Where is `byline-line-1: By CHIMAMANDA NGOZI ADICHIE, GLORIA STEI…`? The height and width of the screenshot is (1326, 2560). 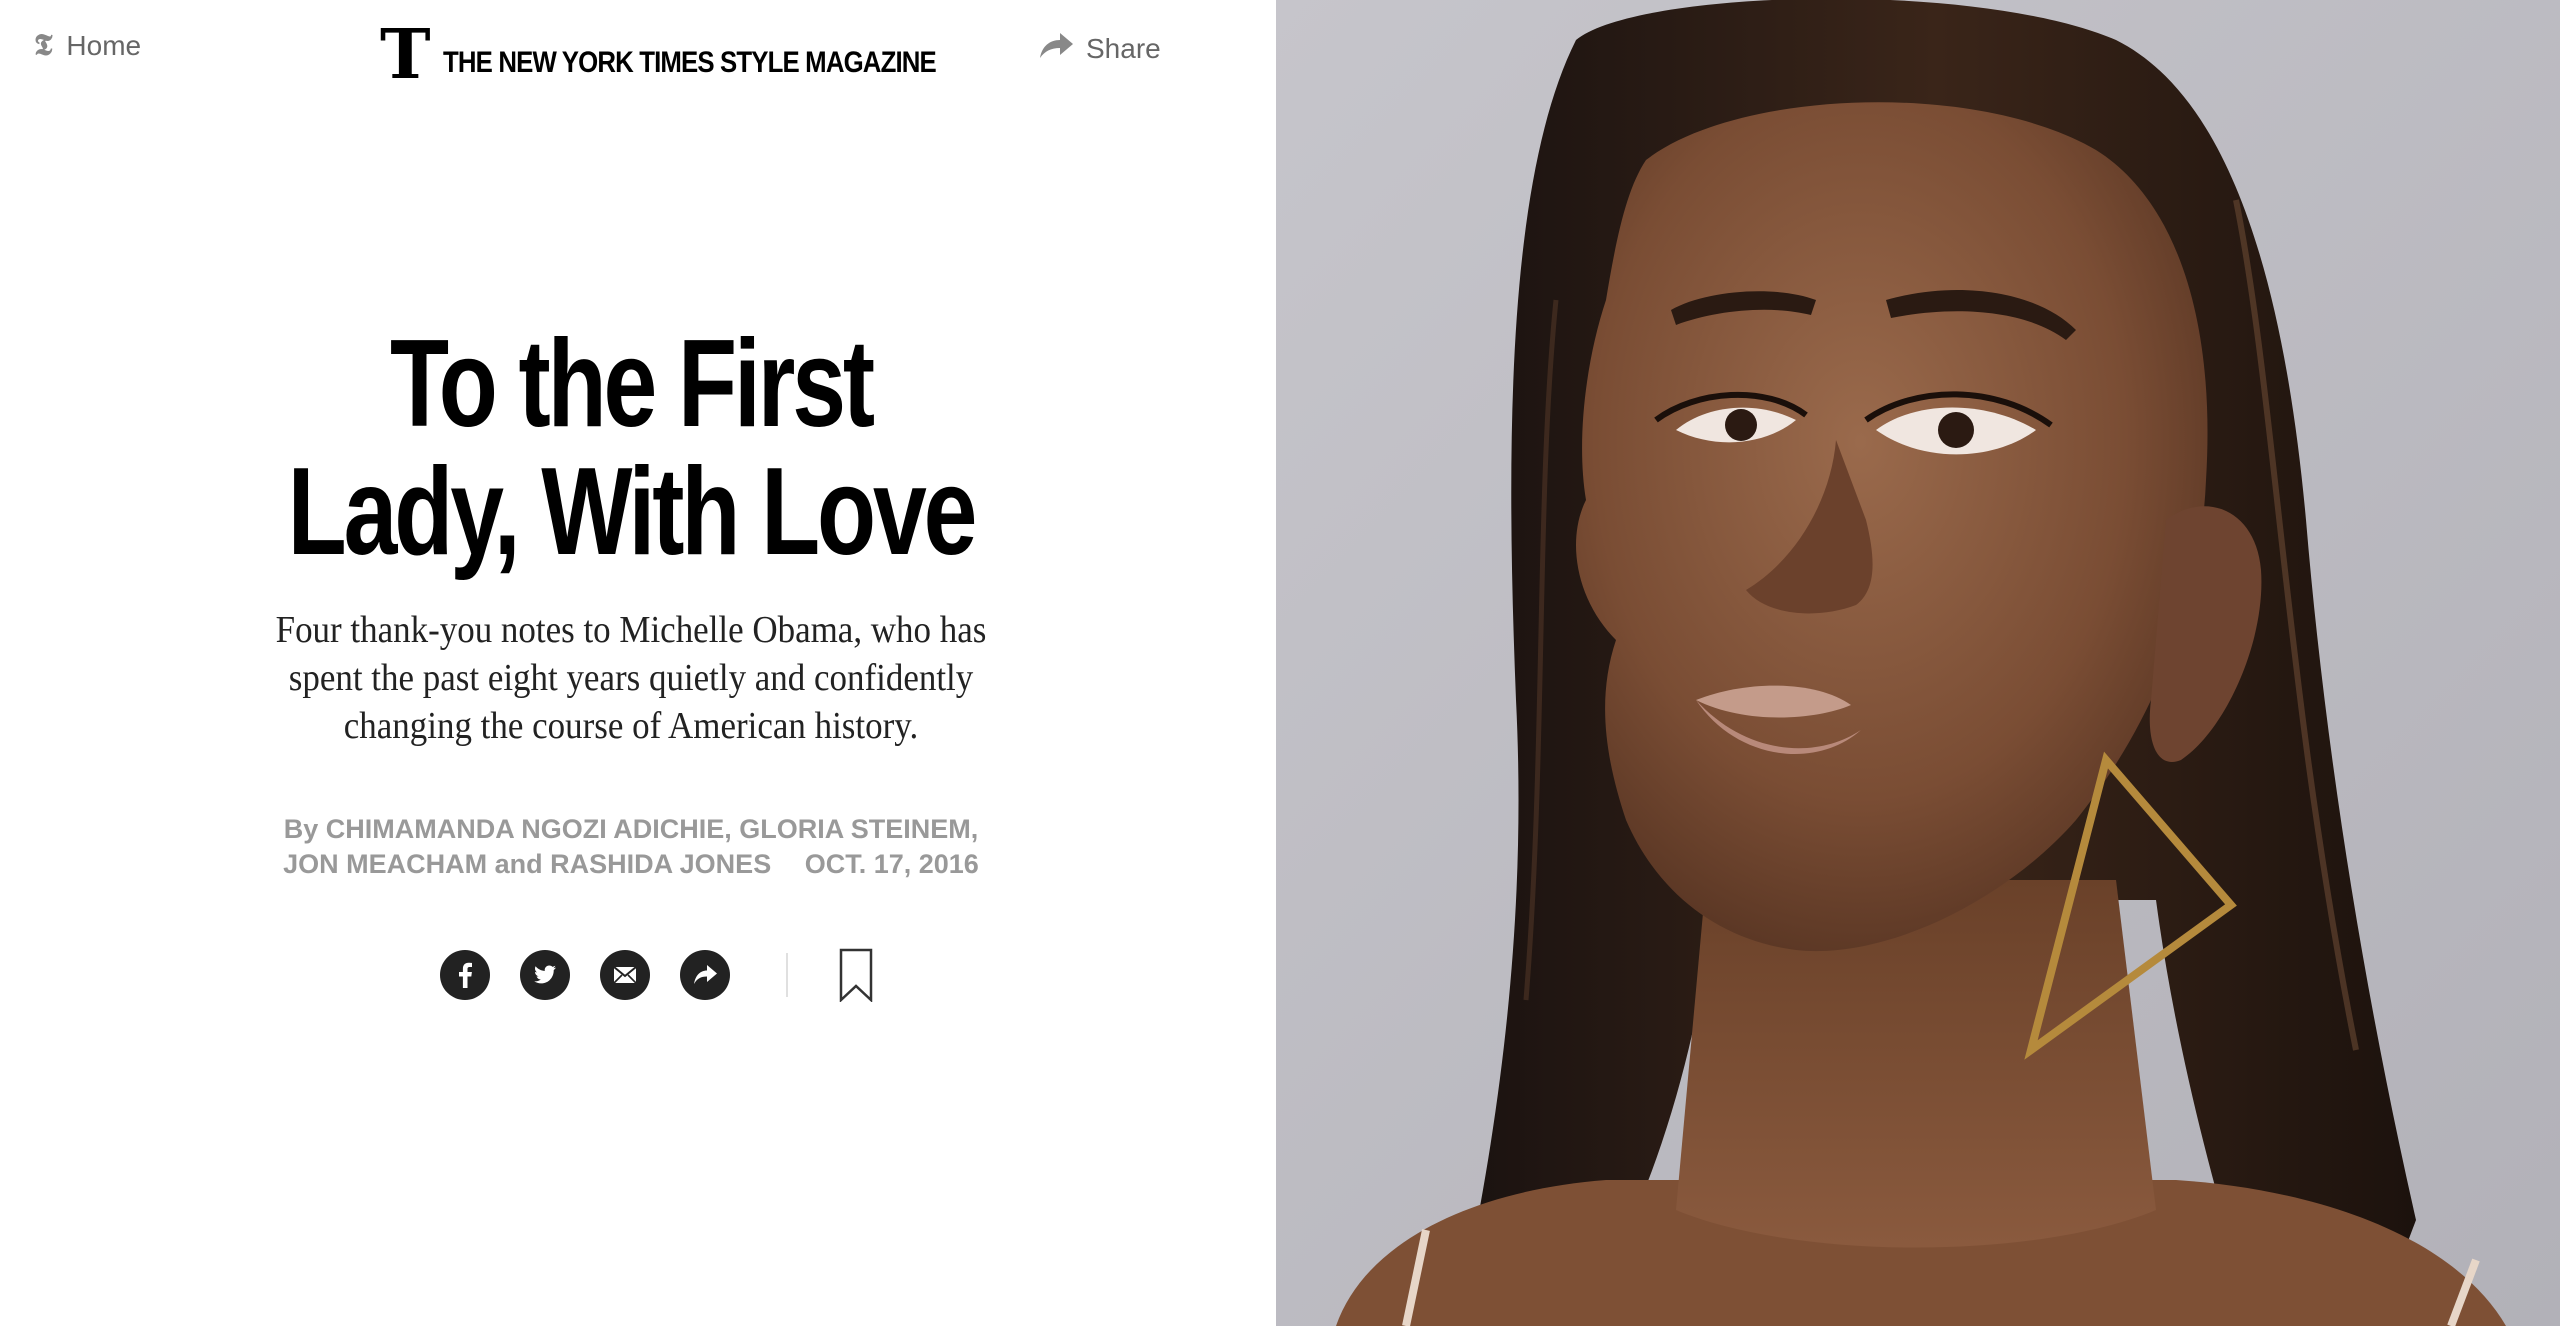 byline-line-1: By CHIMAMANDA NGOZI ADICHIE, GLORIA STEI… is located at coordinates (631, 829).